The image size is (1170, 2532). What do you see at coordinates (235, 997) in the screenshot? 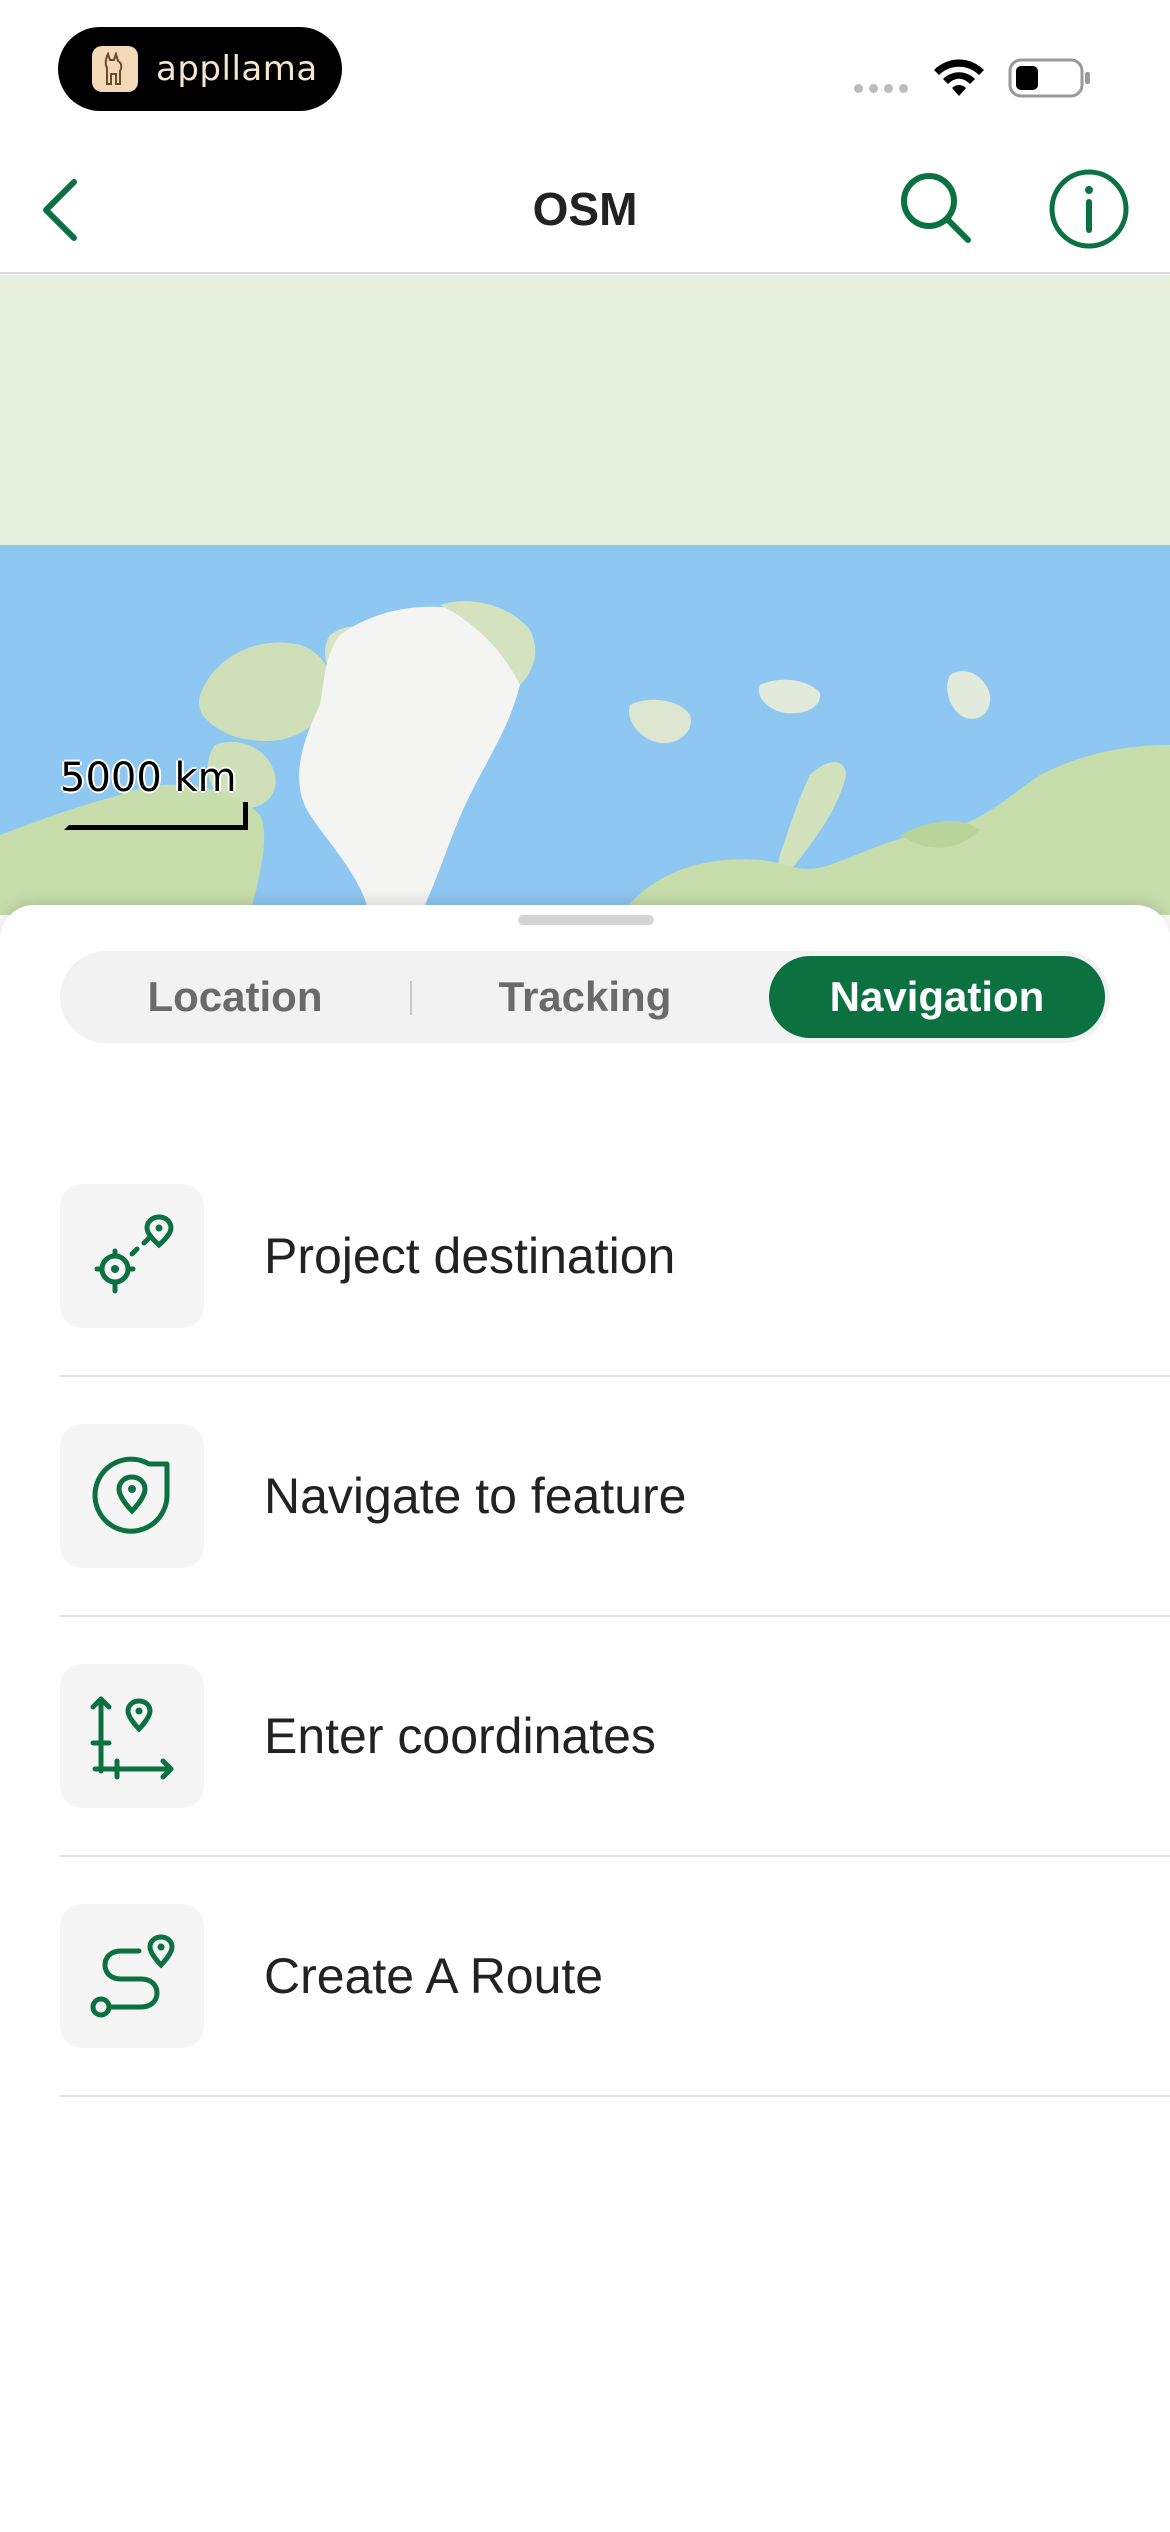
I see `tab-location: Location` at bounding box center [235, 997].